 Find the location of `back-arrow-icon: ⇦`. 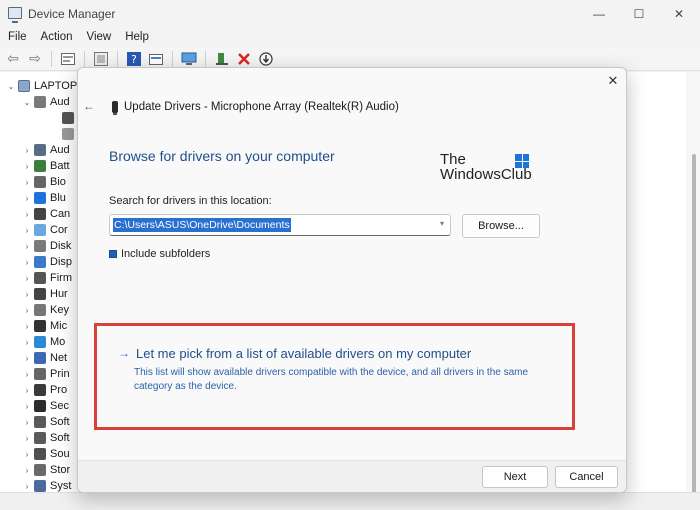

back-arrow-icon: ⇦ is located at coordinates (13, 58).